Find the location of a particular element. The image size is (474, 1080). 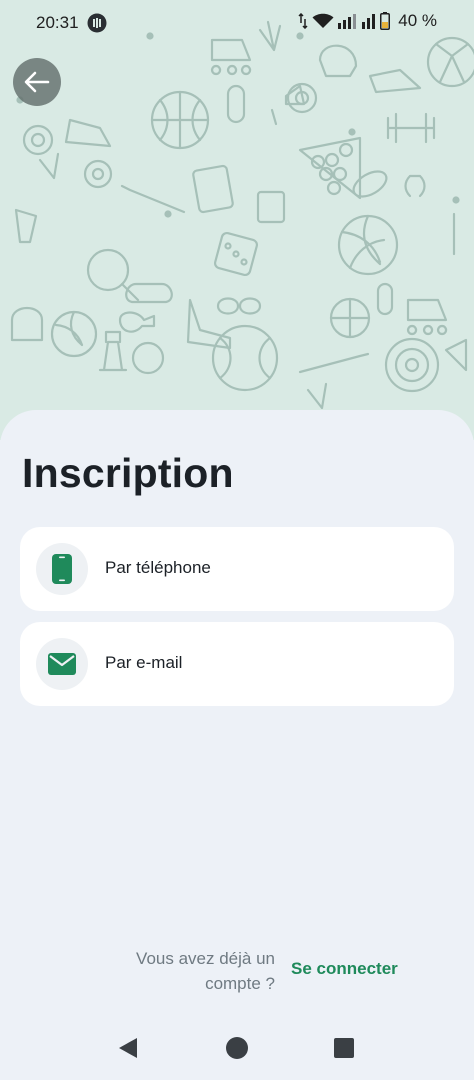

status-bar: 20:31 40 % is located at coordinates (237, 23).